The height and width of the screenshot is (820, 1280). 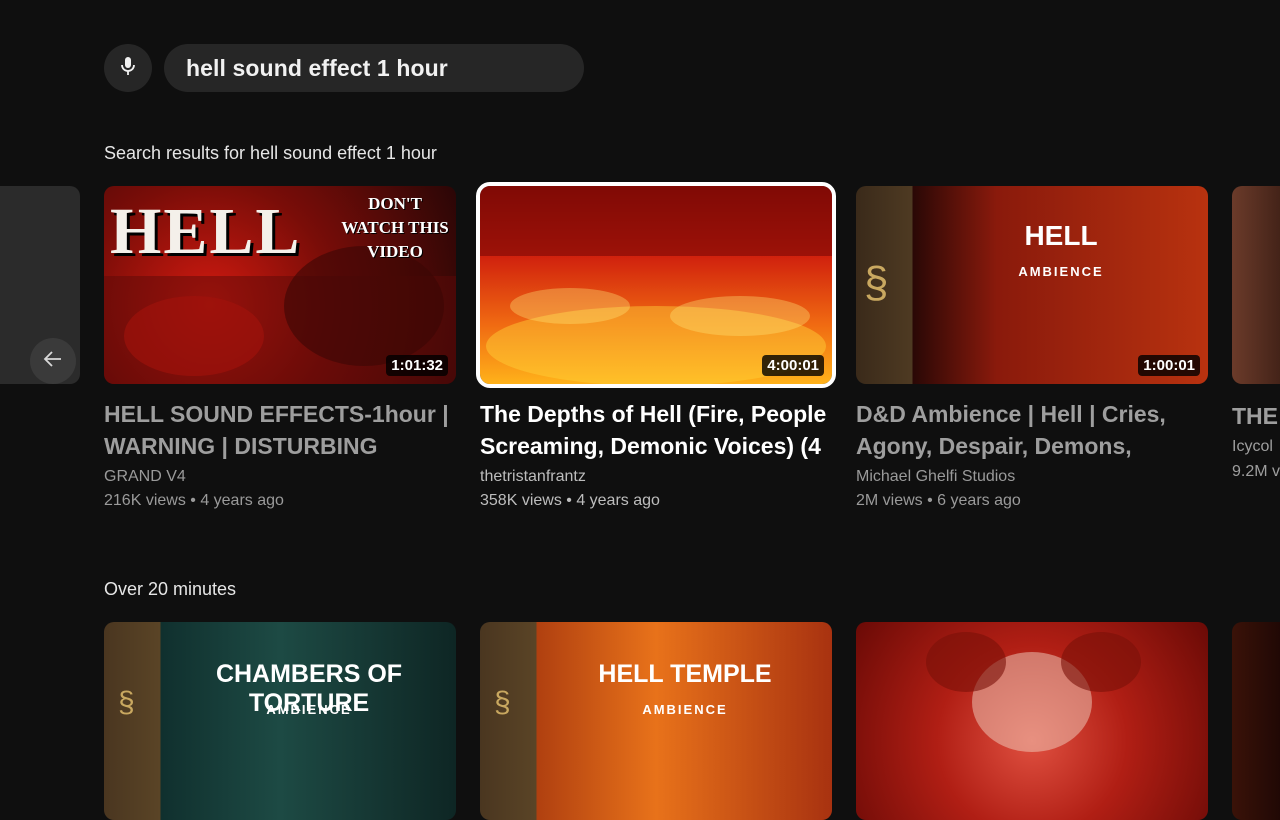 What do you see at coordinates (1252, 446) in the screenshot?
I see `partial-channel-name: Icycol` at bounding box center [1252, 446].